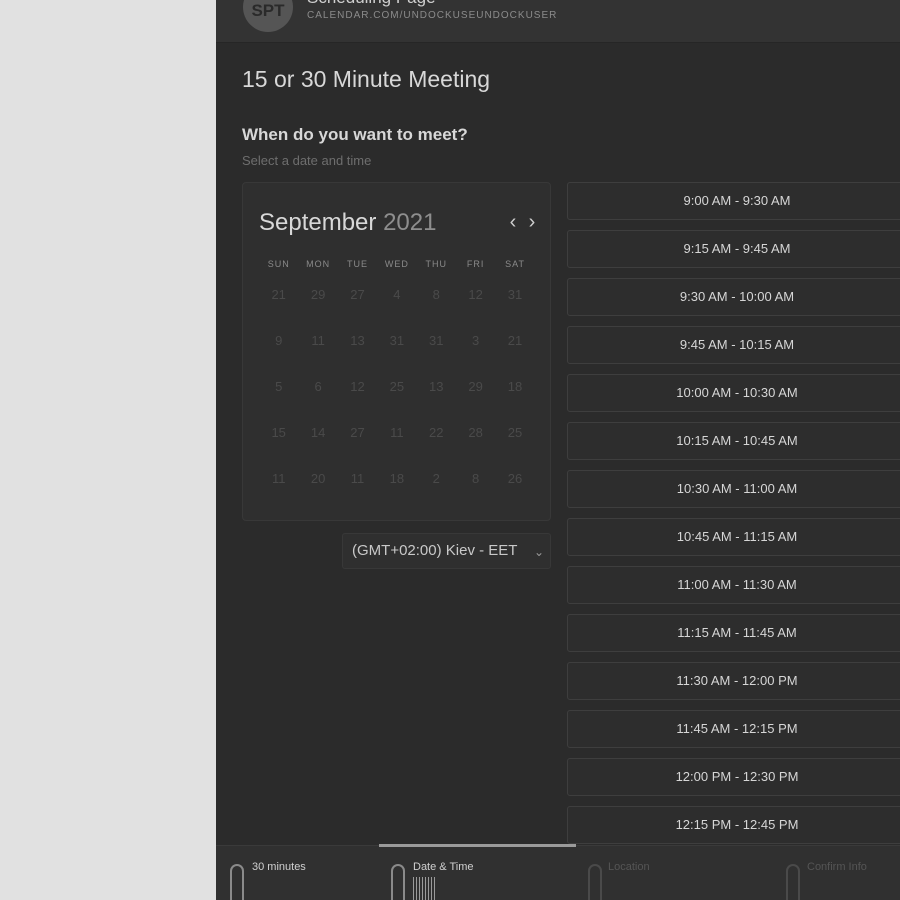 The image size is (900, 900). Describe the element at coordinates (733, 825) in the screenshot. I see `time-slot-button: 12:15 PM - 12:45 PM` at that location.